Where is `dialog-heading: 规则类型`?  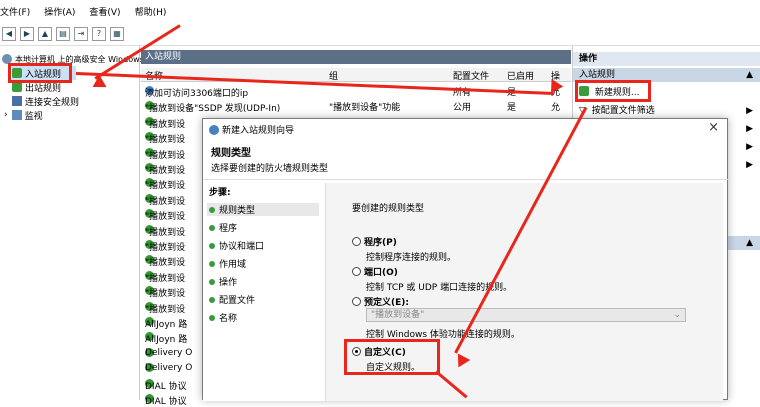
dialog-heading: 规则类型 is located at coordinates (231, 153).